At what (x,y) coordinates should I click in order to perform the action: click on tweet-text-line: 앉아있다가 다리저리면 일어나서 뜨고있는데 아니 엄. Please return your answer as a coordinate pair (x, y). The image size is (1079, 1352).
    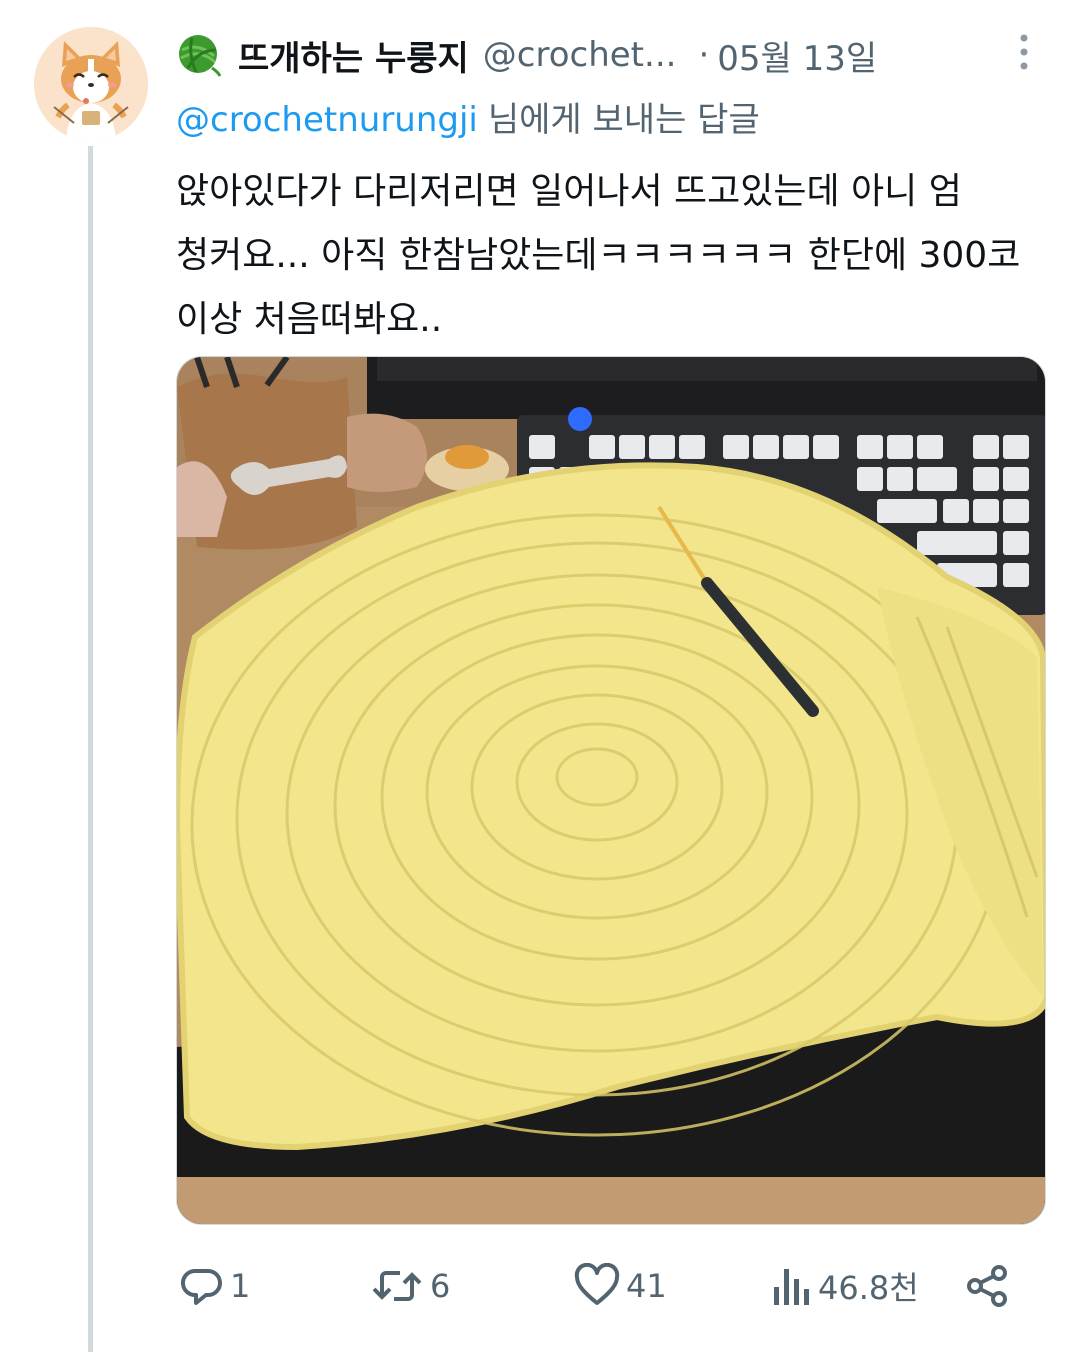
    Looking at the image, I should click on (569, 191).